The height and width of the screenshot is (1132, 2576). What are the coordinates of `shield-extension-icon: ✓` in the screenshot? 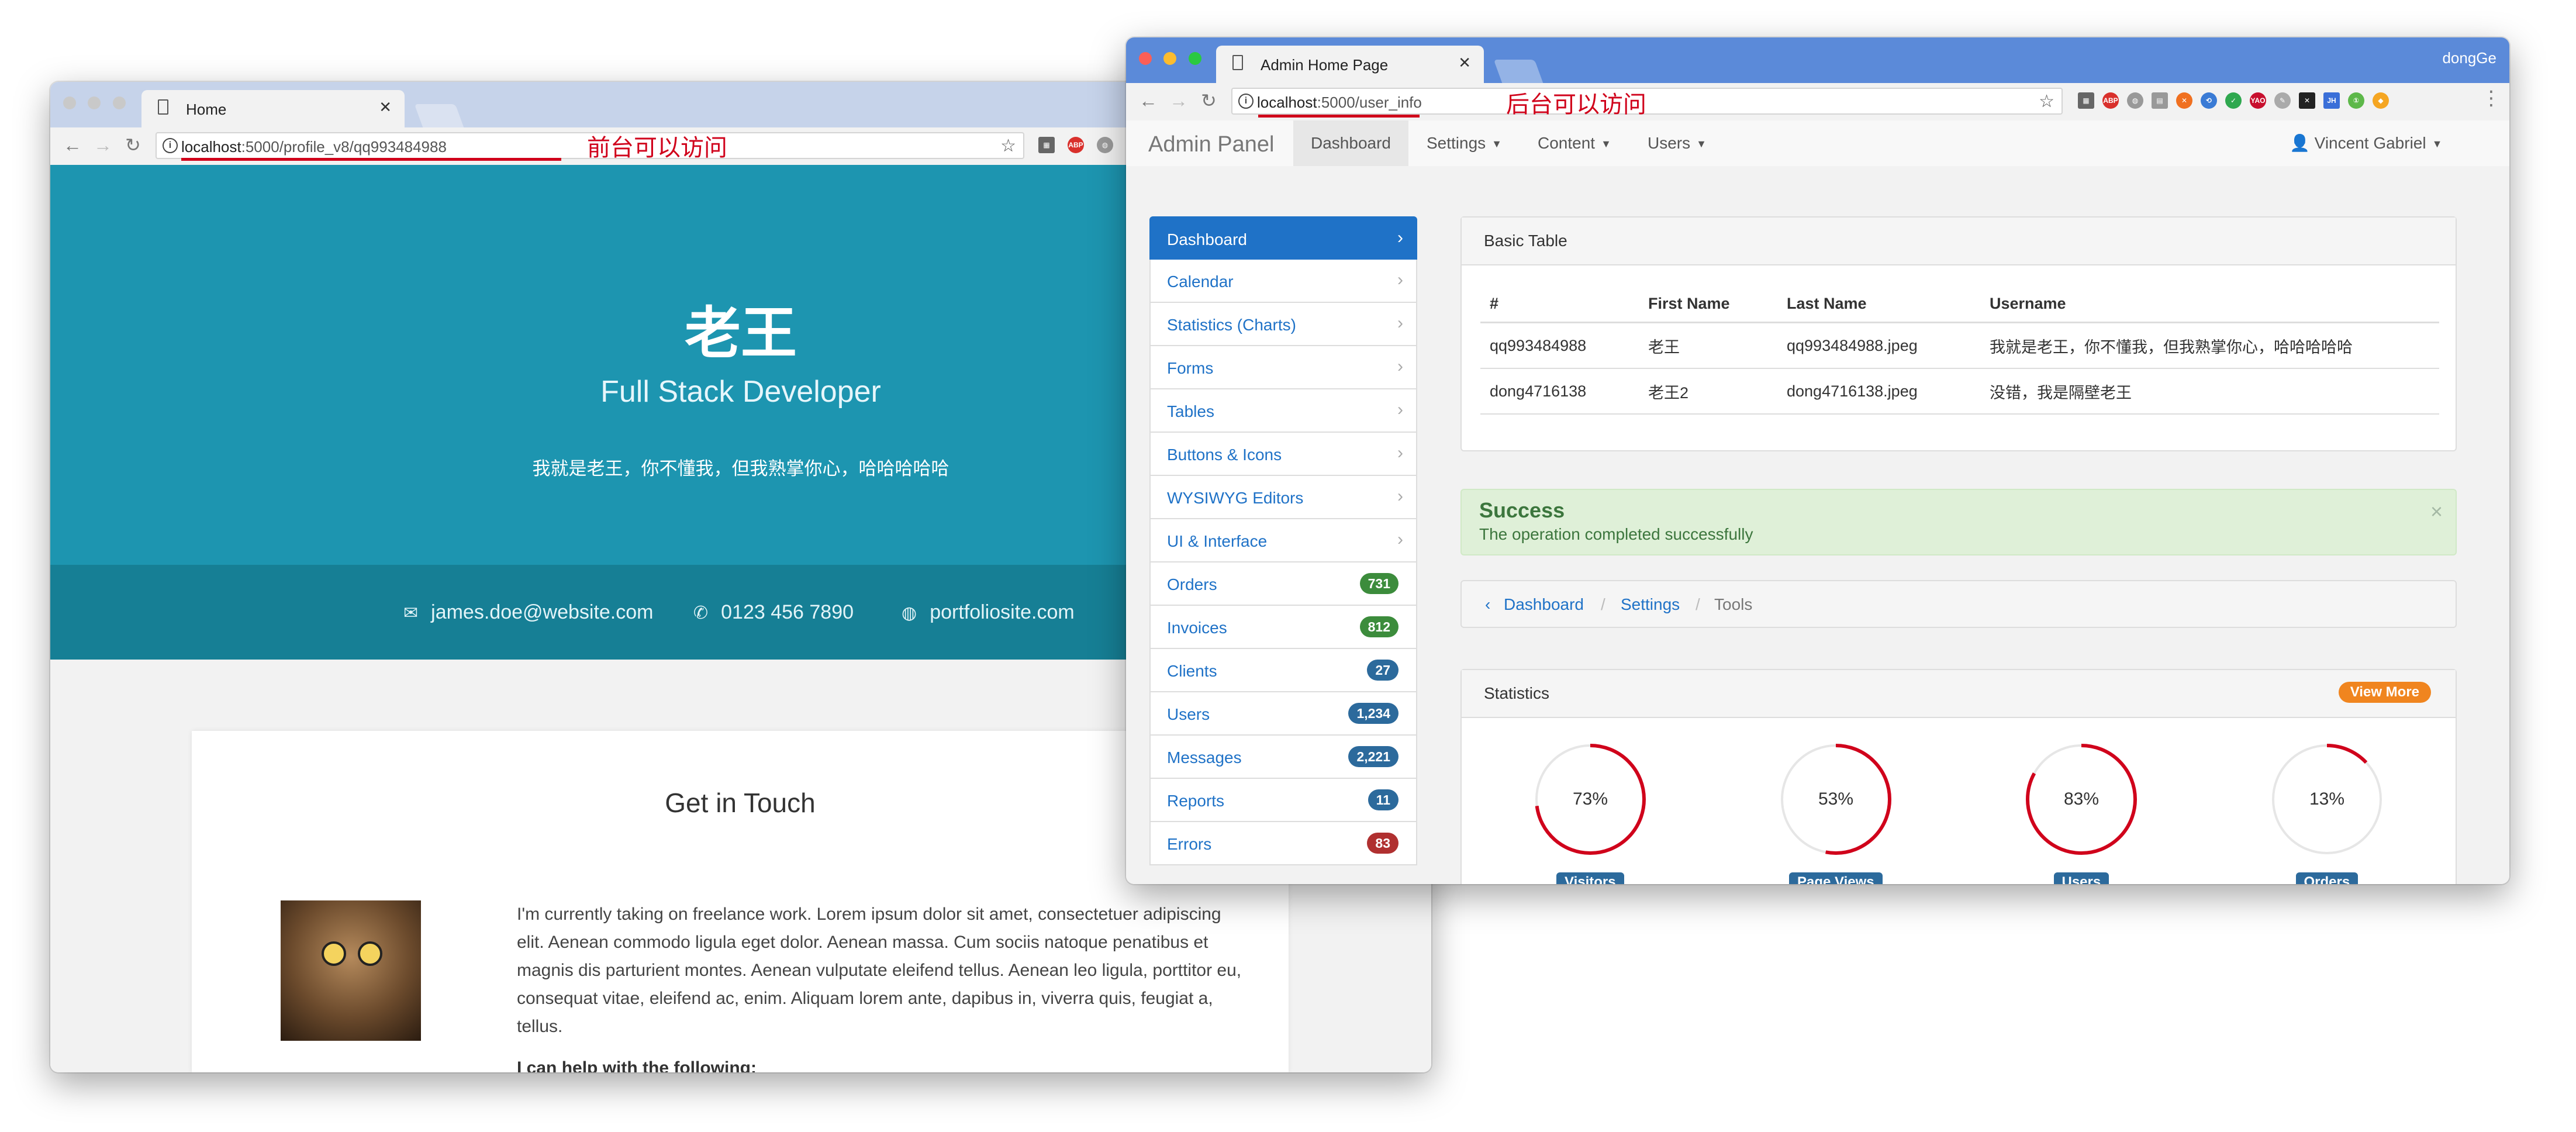 It's located at (2233, 100).